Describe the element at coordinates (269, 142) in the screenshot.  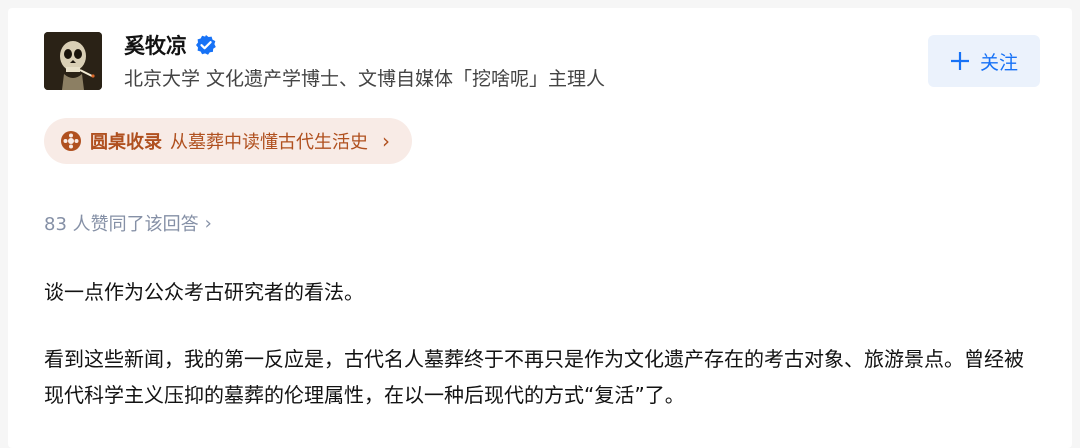
I see `collection-title: 从墓葬中读懂古代生活史` at that location.